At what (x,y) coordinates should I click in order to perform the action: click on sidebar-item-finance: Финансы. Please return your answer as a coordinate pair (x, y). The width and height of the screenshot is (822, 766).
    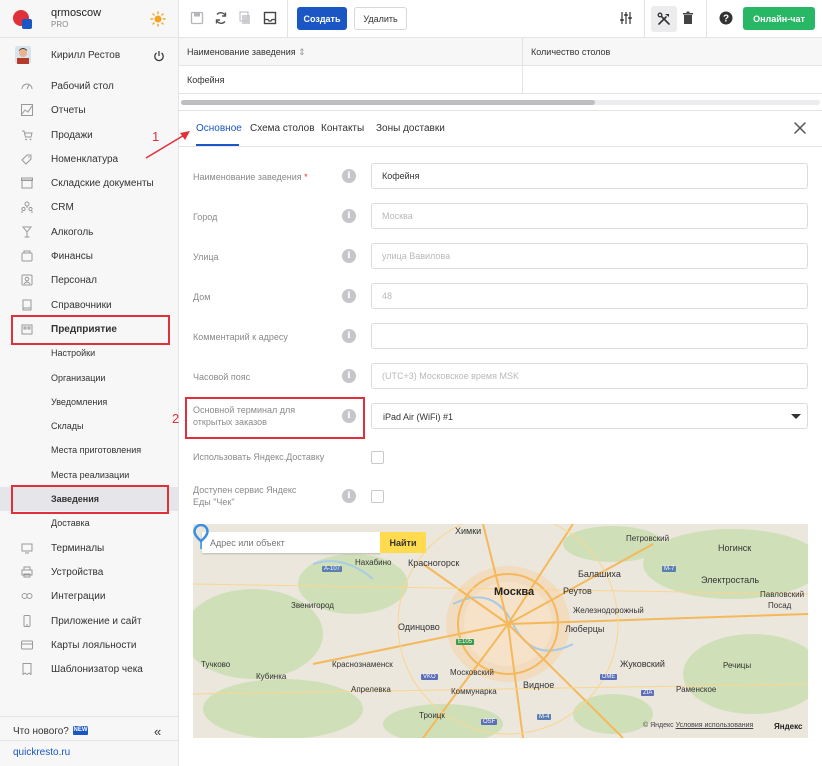
    Looking at the image, I should click on (89, 256).